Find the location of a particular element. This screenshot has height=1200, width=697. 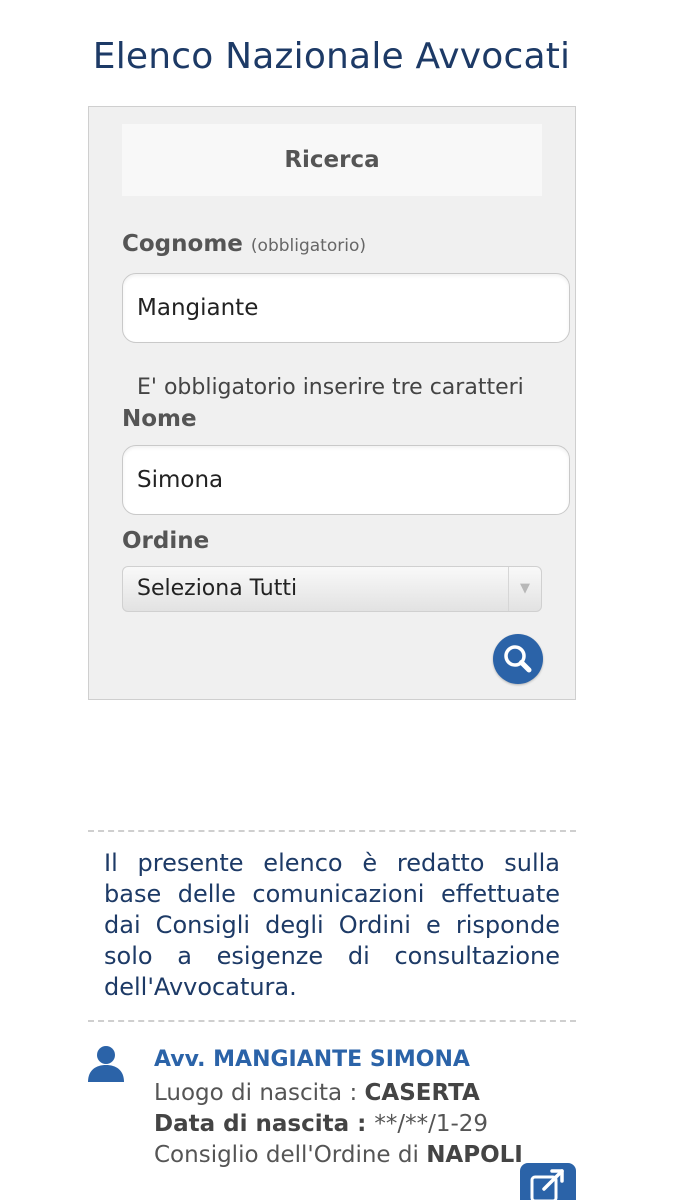

council-label: Consiglio dell'Ordine di is located at coordinates (290, 1155).